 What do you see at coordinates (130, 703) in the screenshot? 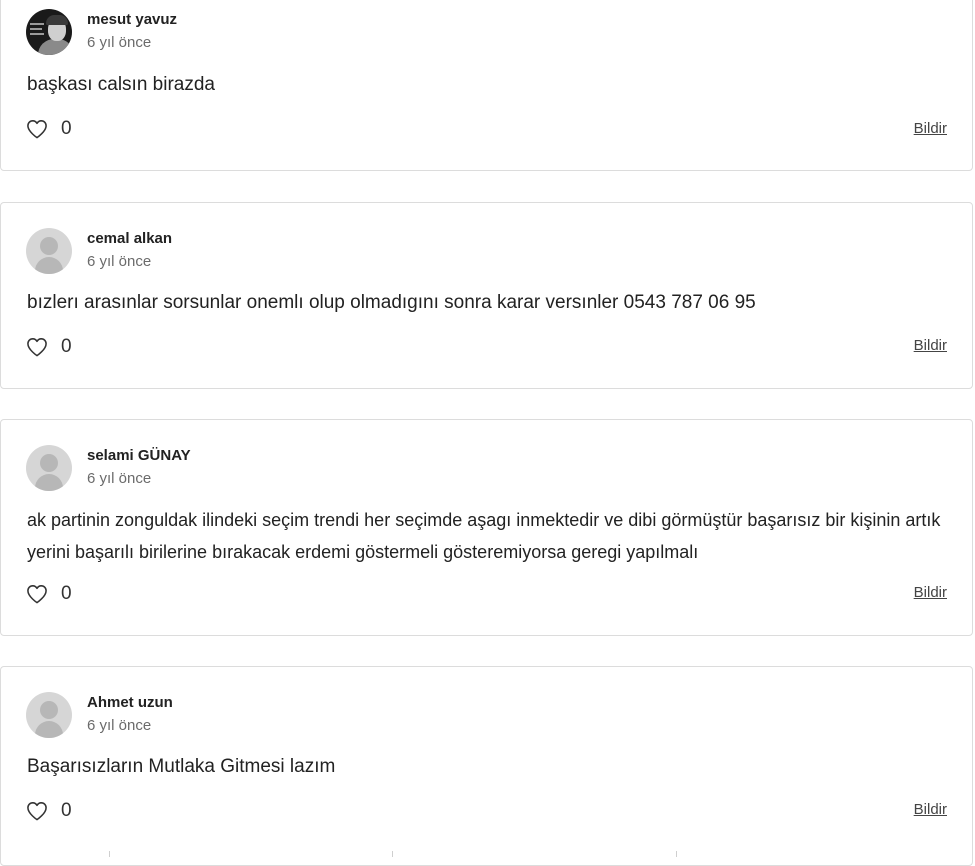
I see `comment-author: Ahmet uzun` at bounding box center [130, 703].